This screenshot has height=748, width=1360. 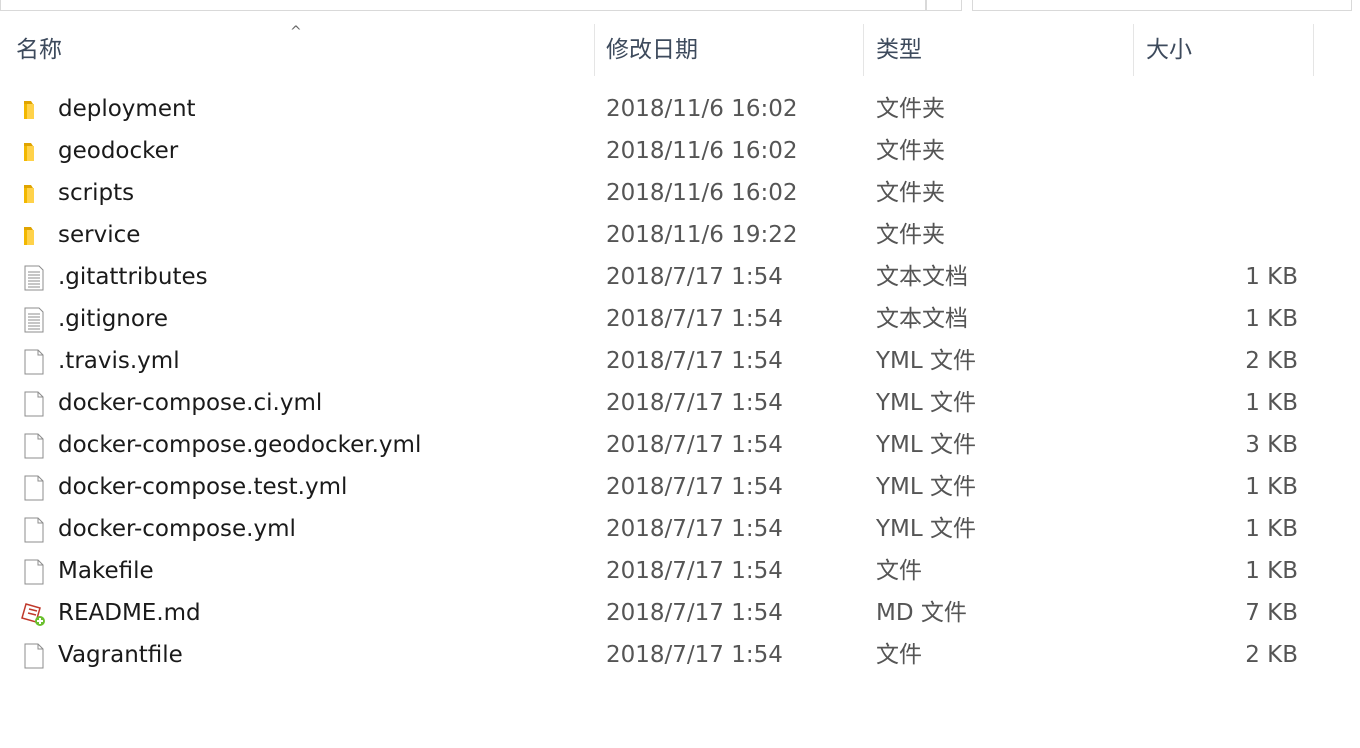 I want to click on column-header-row: 名称 ^ 修改日期 类型 大小, so click(x=680, y=50).